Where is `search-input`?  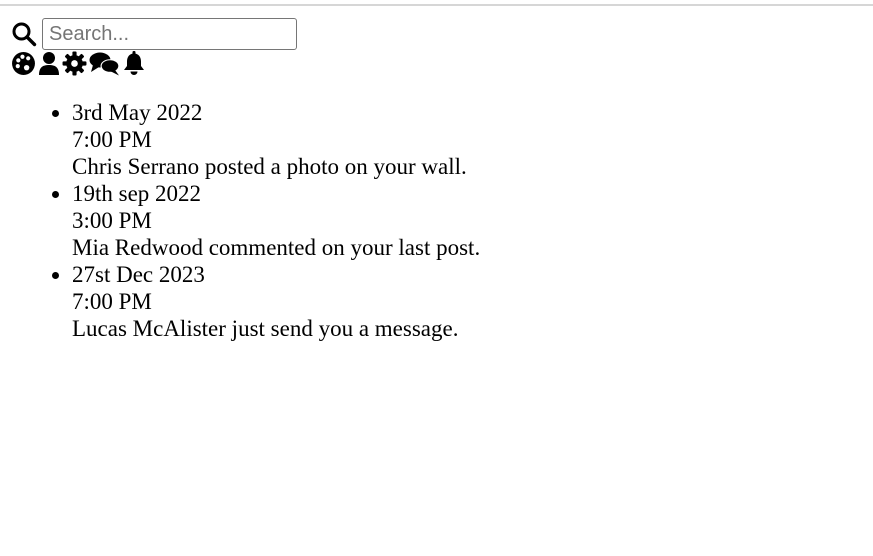 search-input is located at coordinates (169, 34).